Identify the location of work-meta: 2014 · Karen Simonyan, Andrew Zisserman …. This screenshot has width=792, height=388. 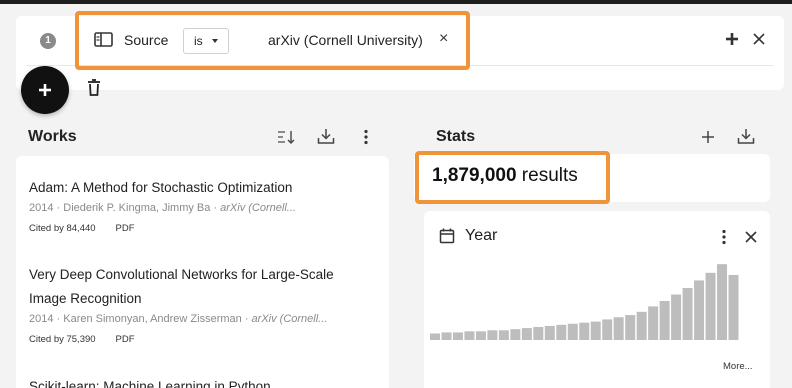
(178, 319).